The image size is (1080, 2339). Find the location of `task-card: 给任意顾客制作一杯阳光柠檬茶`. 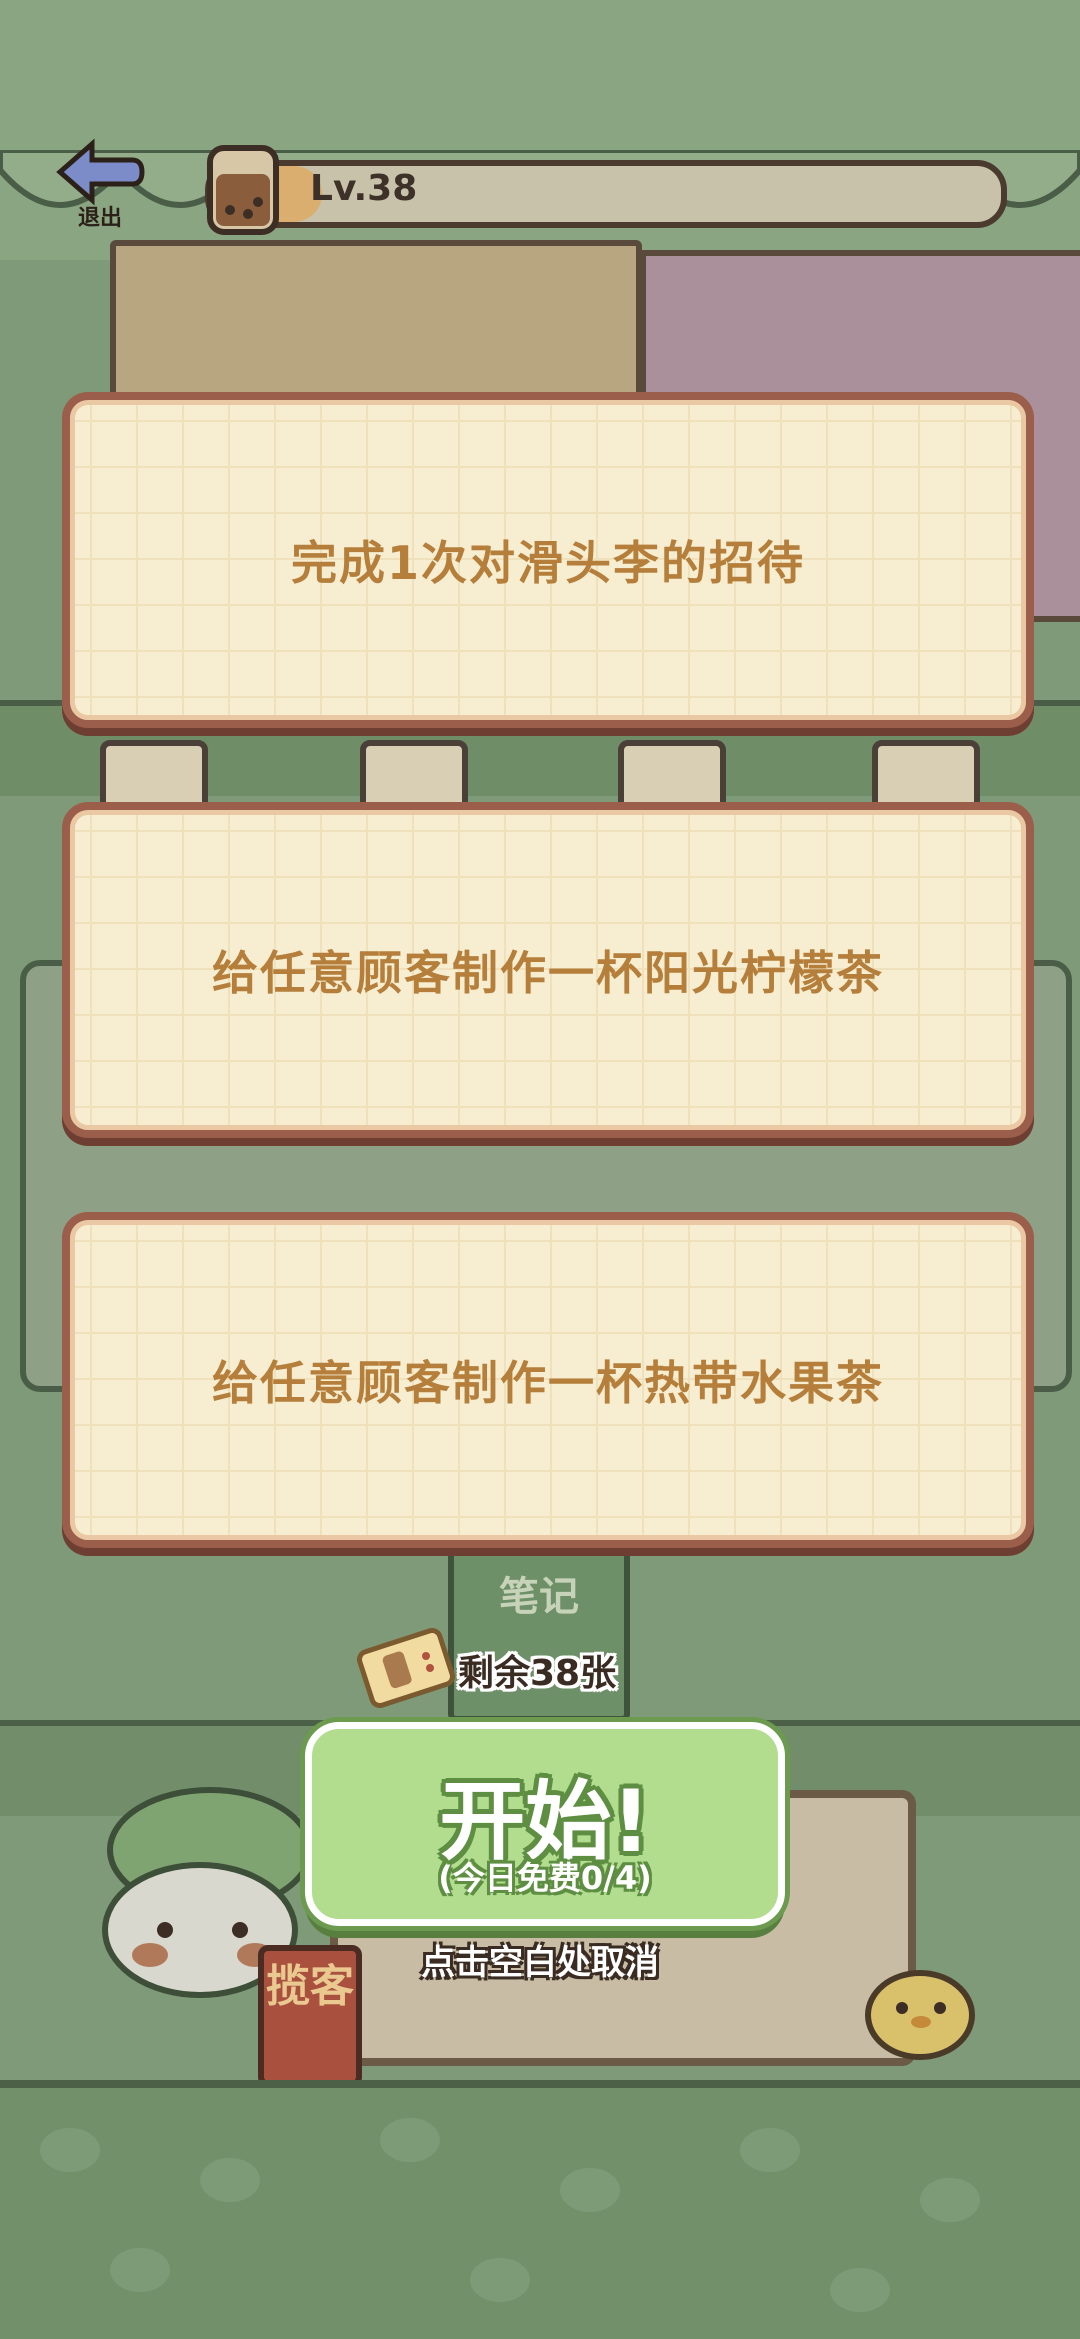

task-card: 给任意顾客制作一杯阳光柠檬茶 is located at coordinates (548, 970).